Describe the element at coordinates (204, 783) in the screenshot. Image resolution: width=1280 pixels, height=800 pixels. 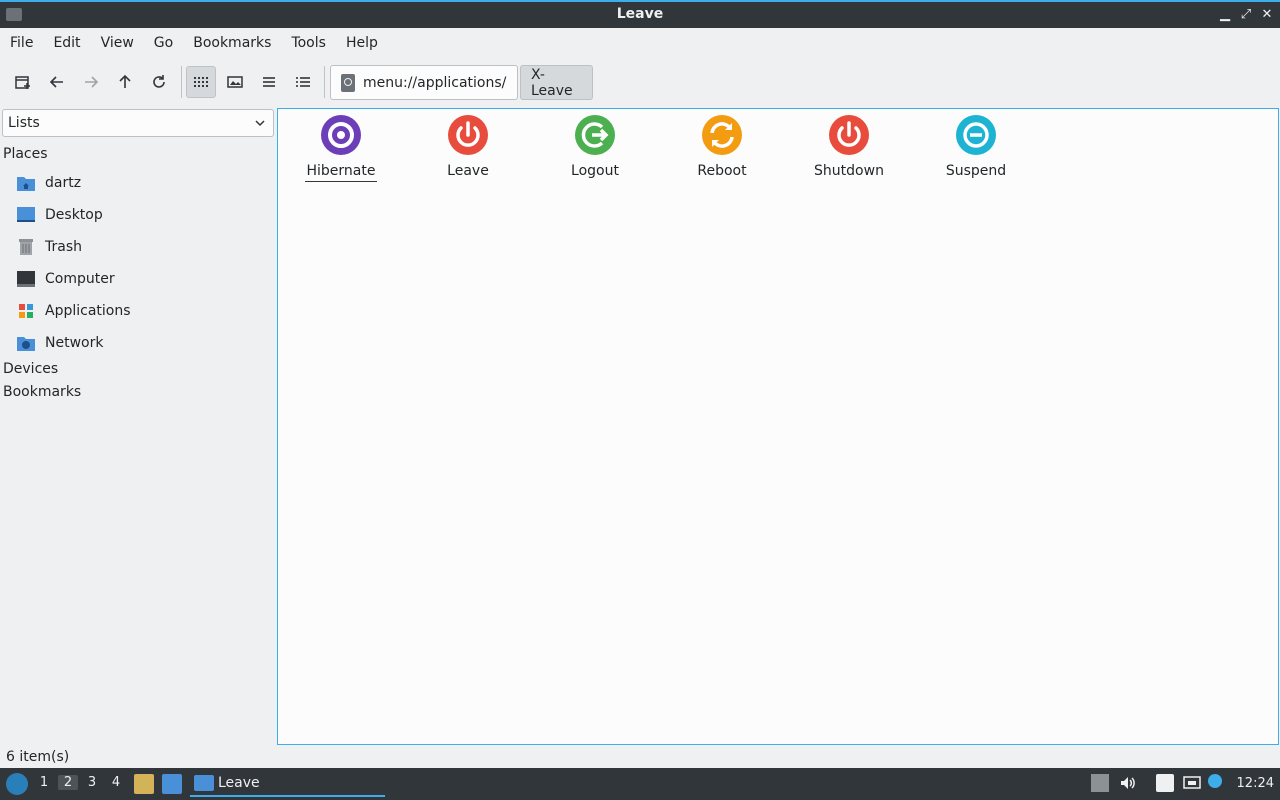
I see `folder-icon` at that location.